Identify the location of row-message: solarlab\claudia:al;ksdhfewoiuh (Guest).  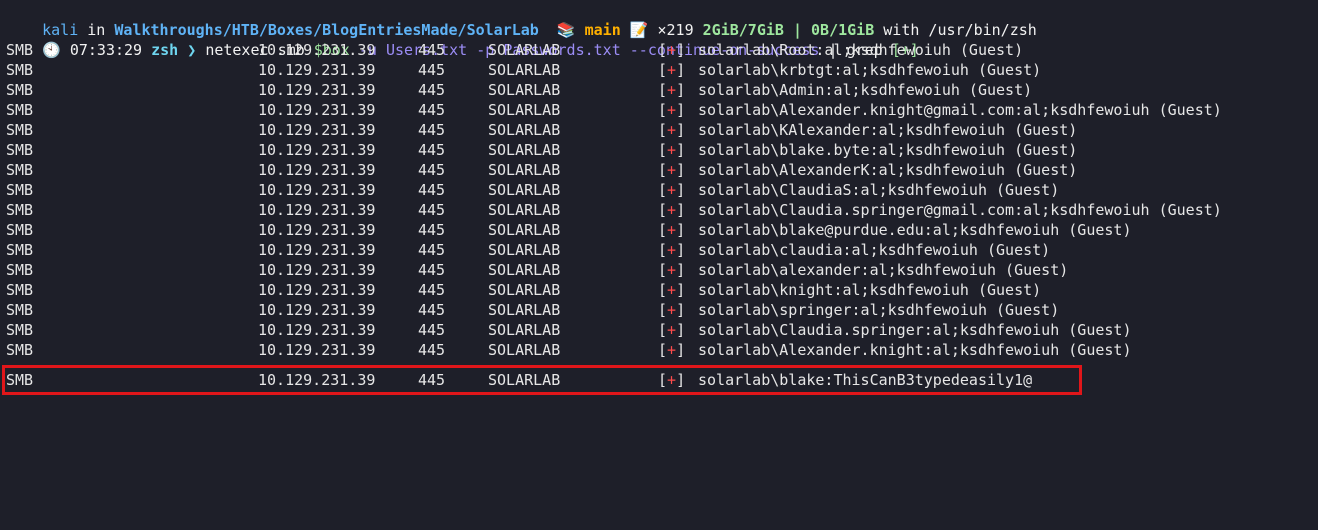
(874, 250).